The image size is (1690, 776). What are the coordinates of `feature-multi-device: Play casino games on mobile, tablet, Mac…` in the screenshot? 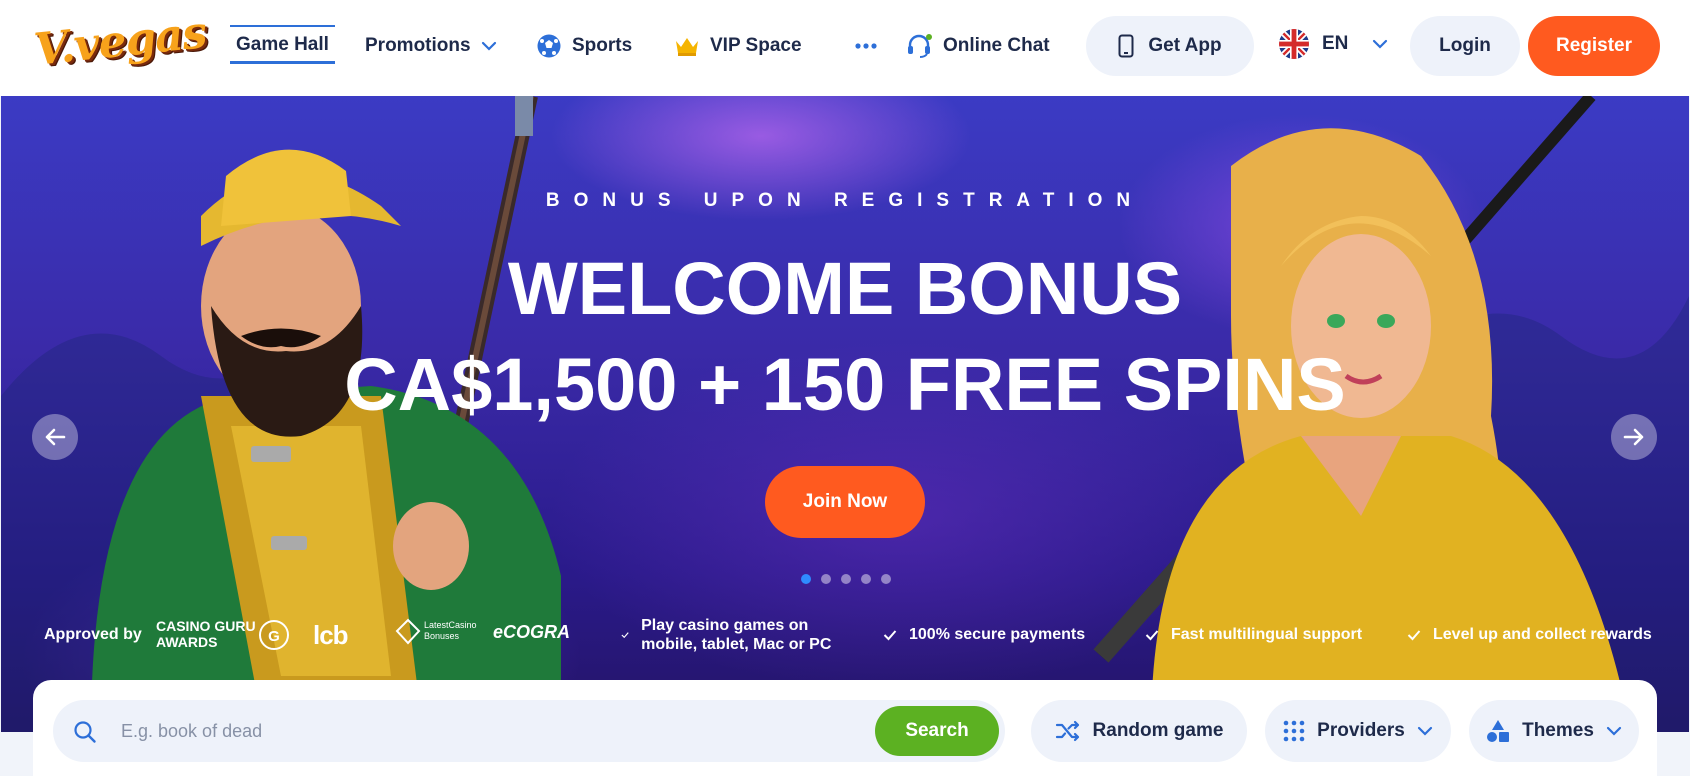 It's located at (736, 635).